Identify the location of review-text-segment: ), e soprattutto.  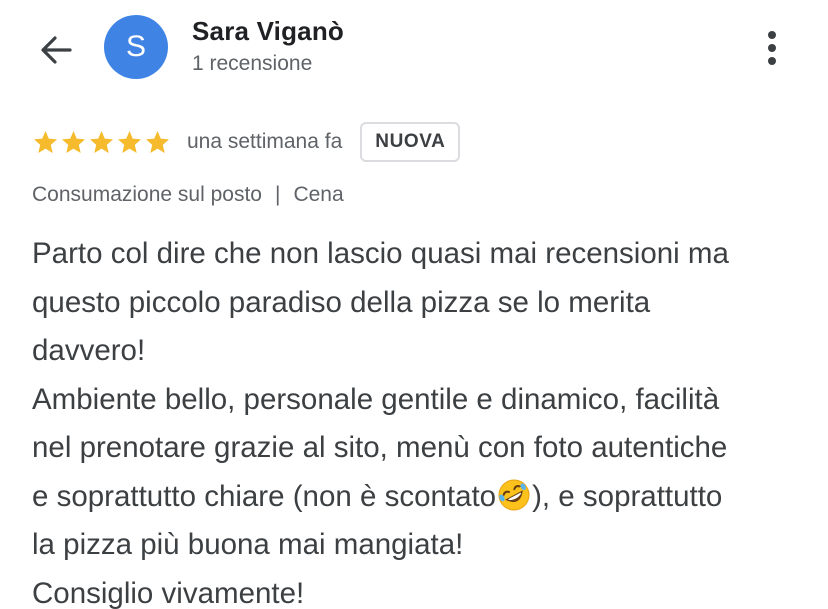
(627, 496).